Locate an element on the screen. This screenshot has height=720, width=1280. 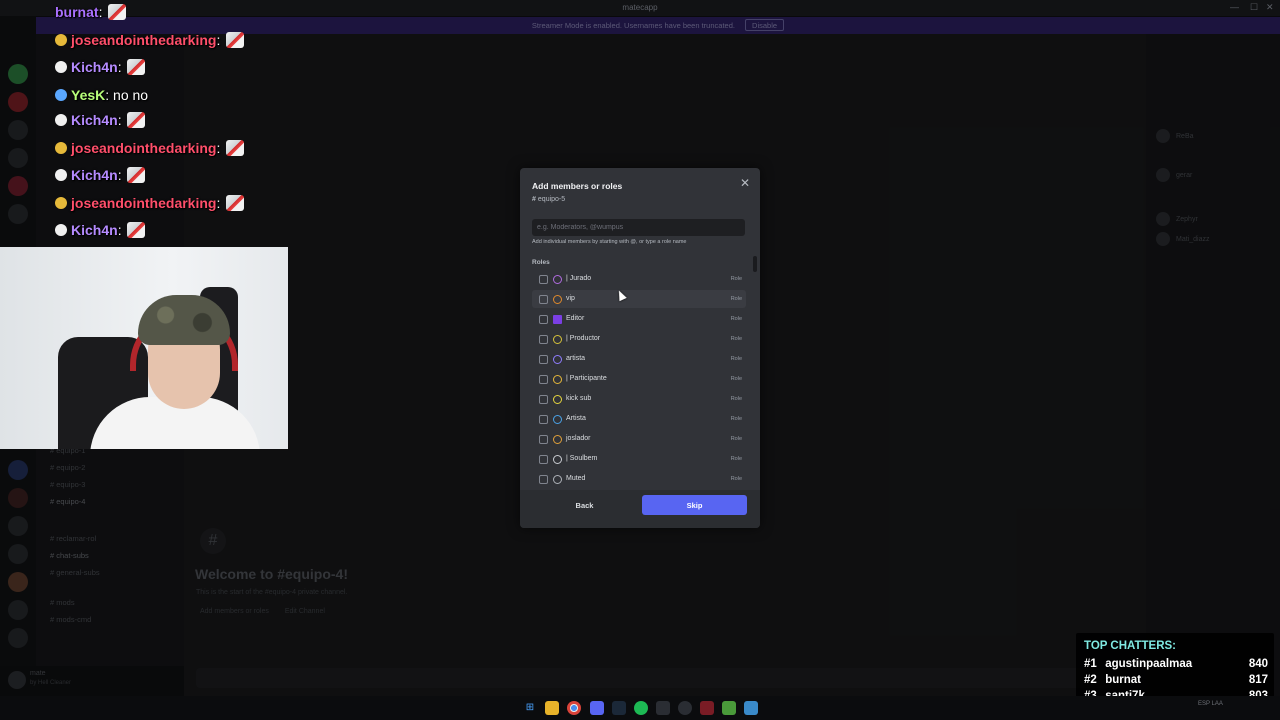
role-name: joslador is located at coordinates (578, 438).